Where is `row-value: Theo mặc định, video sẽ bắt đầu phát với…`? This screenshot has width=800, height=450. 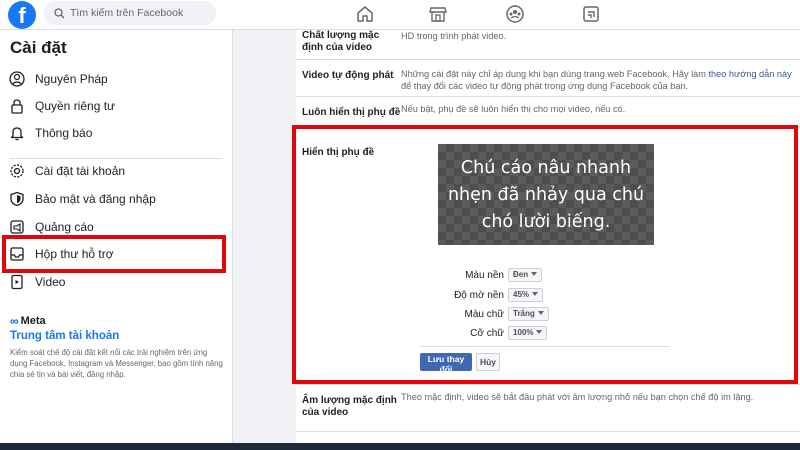 row-value: Theo mặc định, video sẽ bắt đầu phát với… is located at coordinates (577, 397).